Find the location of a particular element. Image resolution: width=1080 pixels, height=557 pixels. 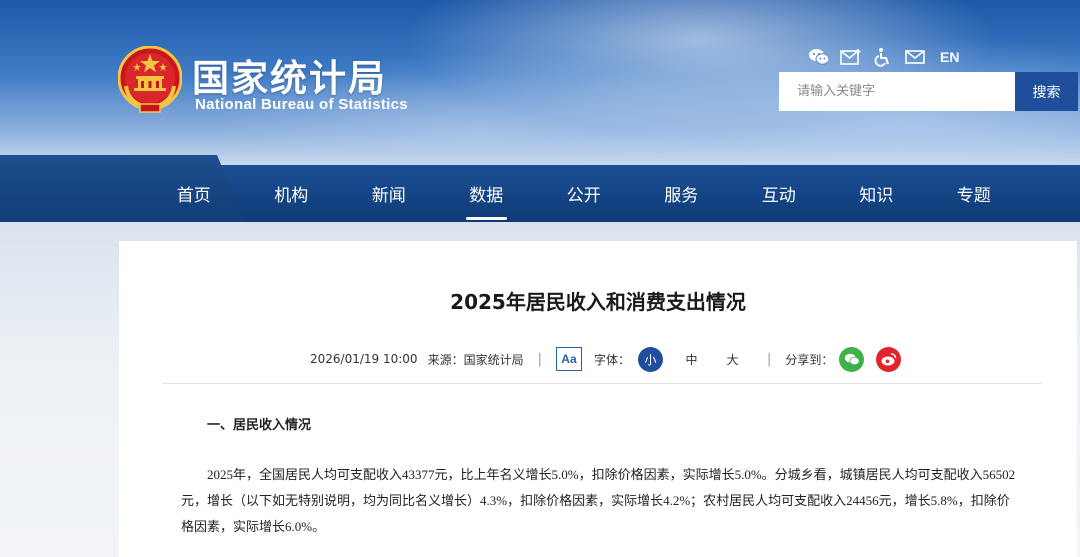

publish-date: 2026/01/19 10:00 is located at coordinates (364, 359).